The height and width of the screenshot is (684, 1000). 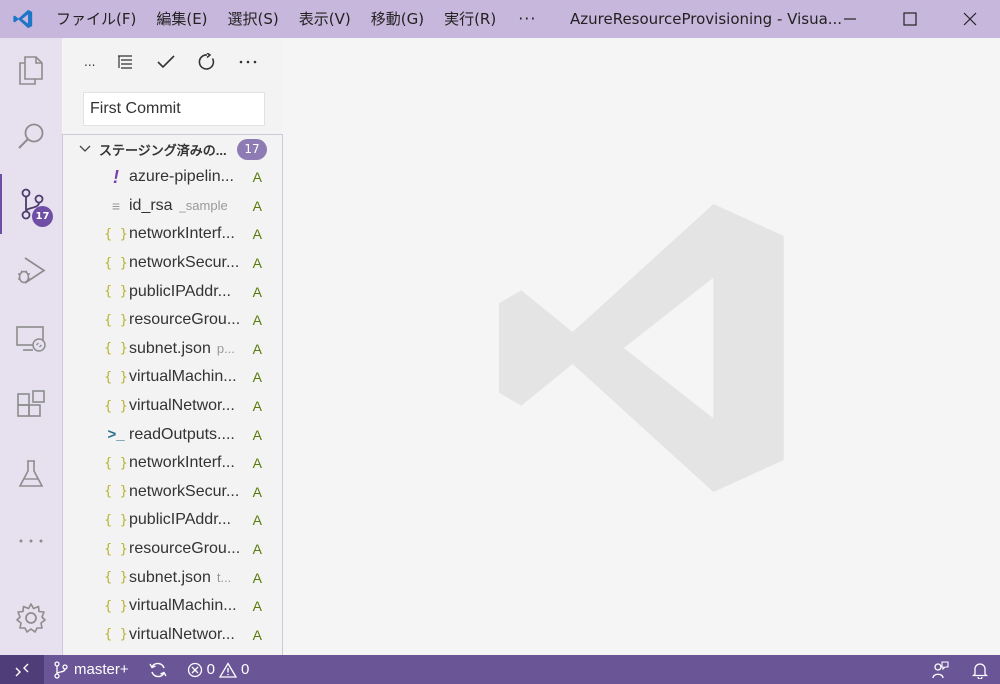 What do you see at coordinates (210, 669) in the screenshot?
I see `error-count: 0` at bounding box center [210, 669].